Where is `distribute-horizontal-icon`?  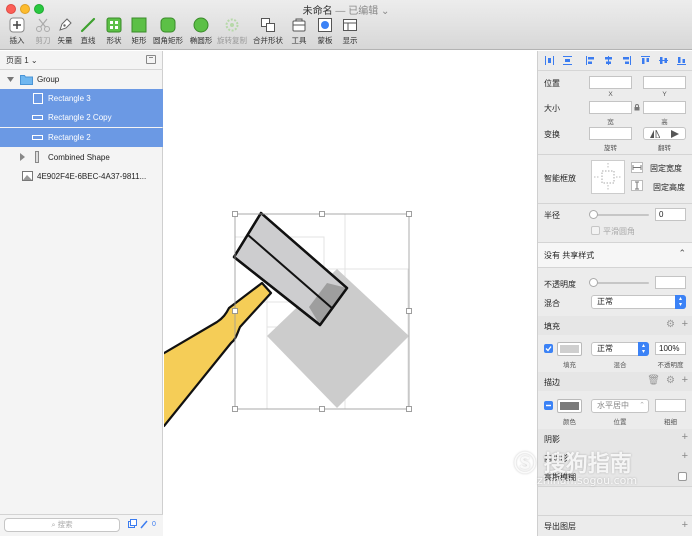
distribute-horizontal-icon is located at coordinates (549, 60).